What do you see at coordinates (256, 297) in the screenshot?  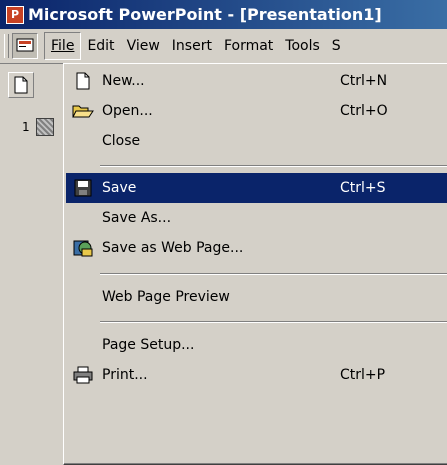 I see `menu-item-web-preview: Web Page Preview` at bounding box center [256, 297].